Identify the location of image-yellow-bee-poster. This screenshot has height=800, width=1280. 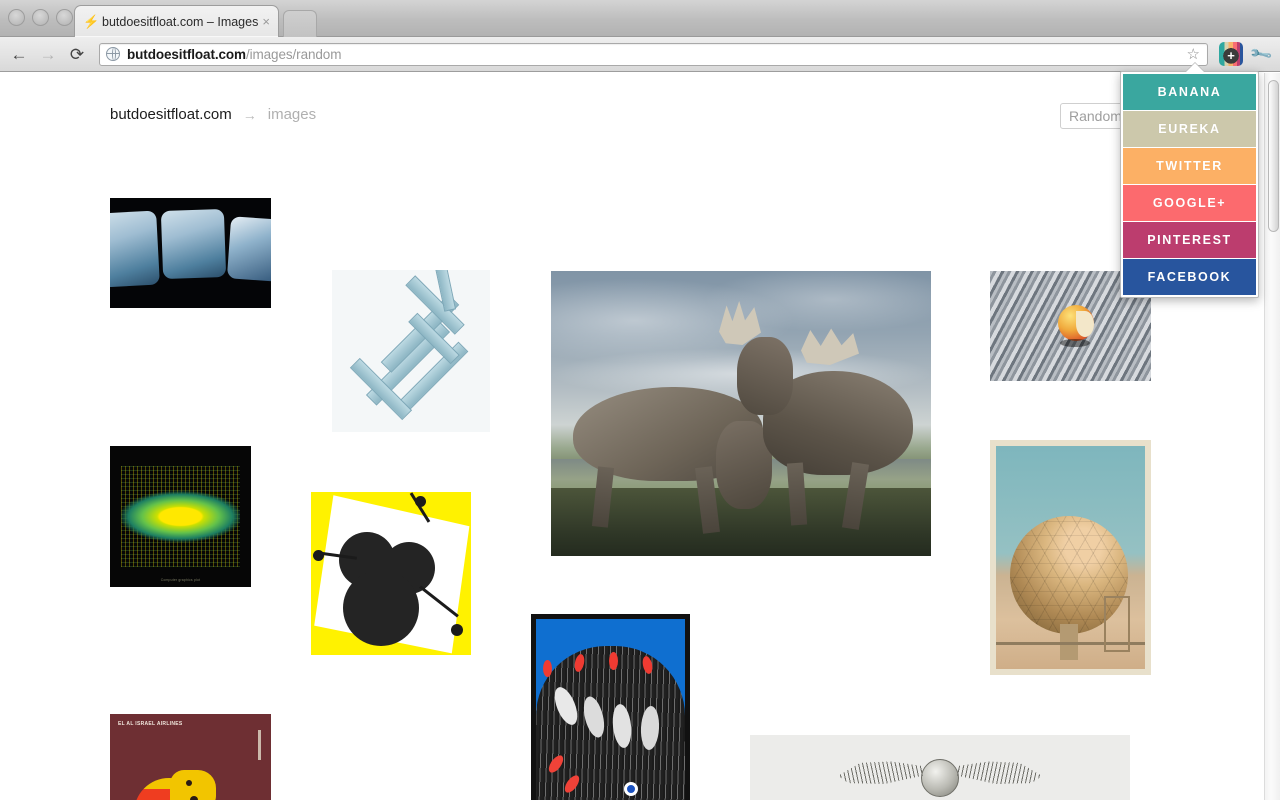
(391, 573).